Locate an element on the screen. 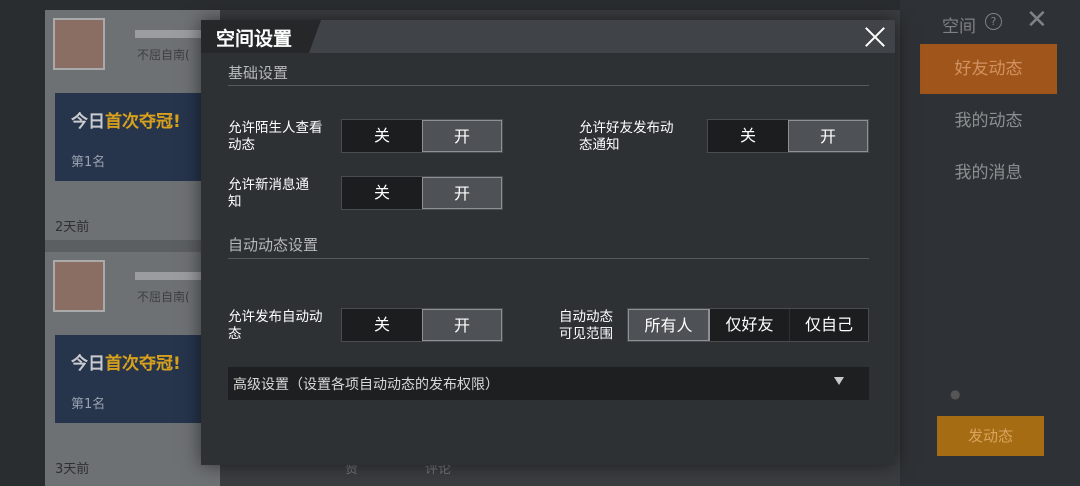 This screenshot has width=1080, height=486. close-icon is located at coordinates (875, 37).